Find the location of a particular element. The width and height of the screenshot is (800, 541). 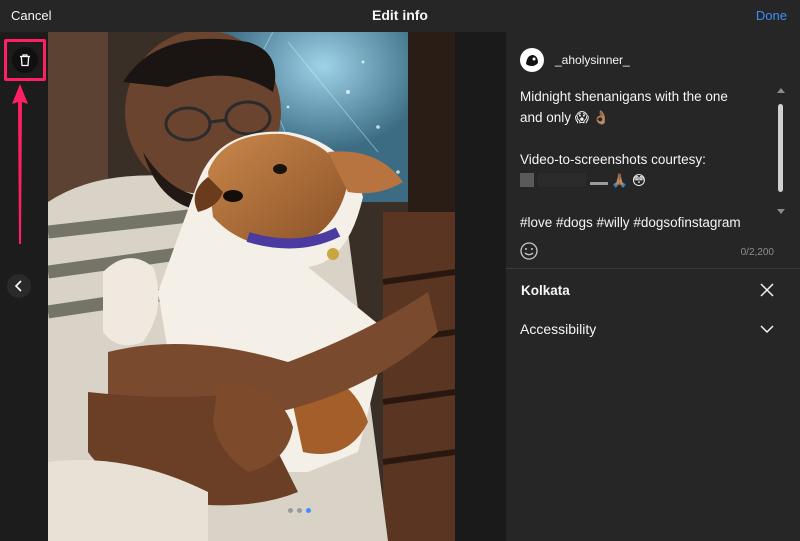

location-label: Kolkata is located at coordinates (545, 290).